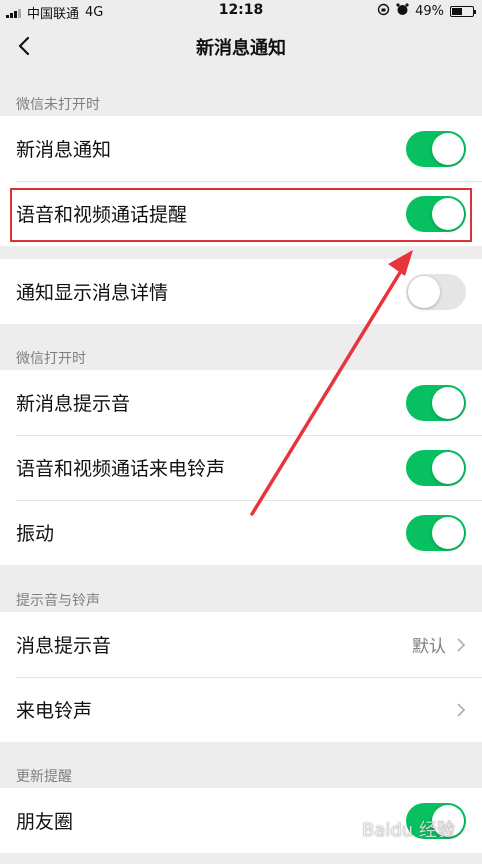  I want to click on watermark-logo: Baidu 经验, so click(417, 831).